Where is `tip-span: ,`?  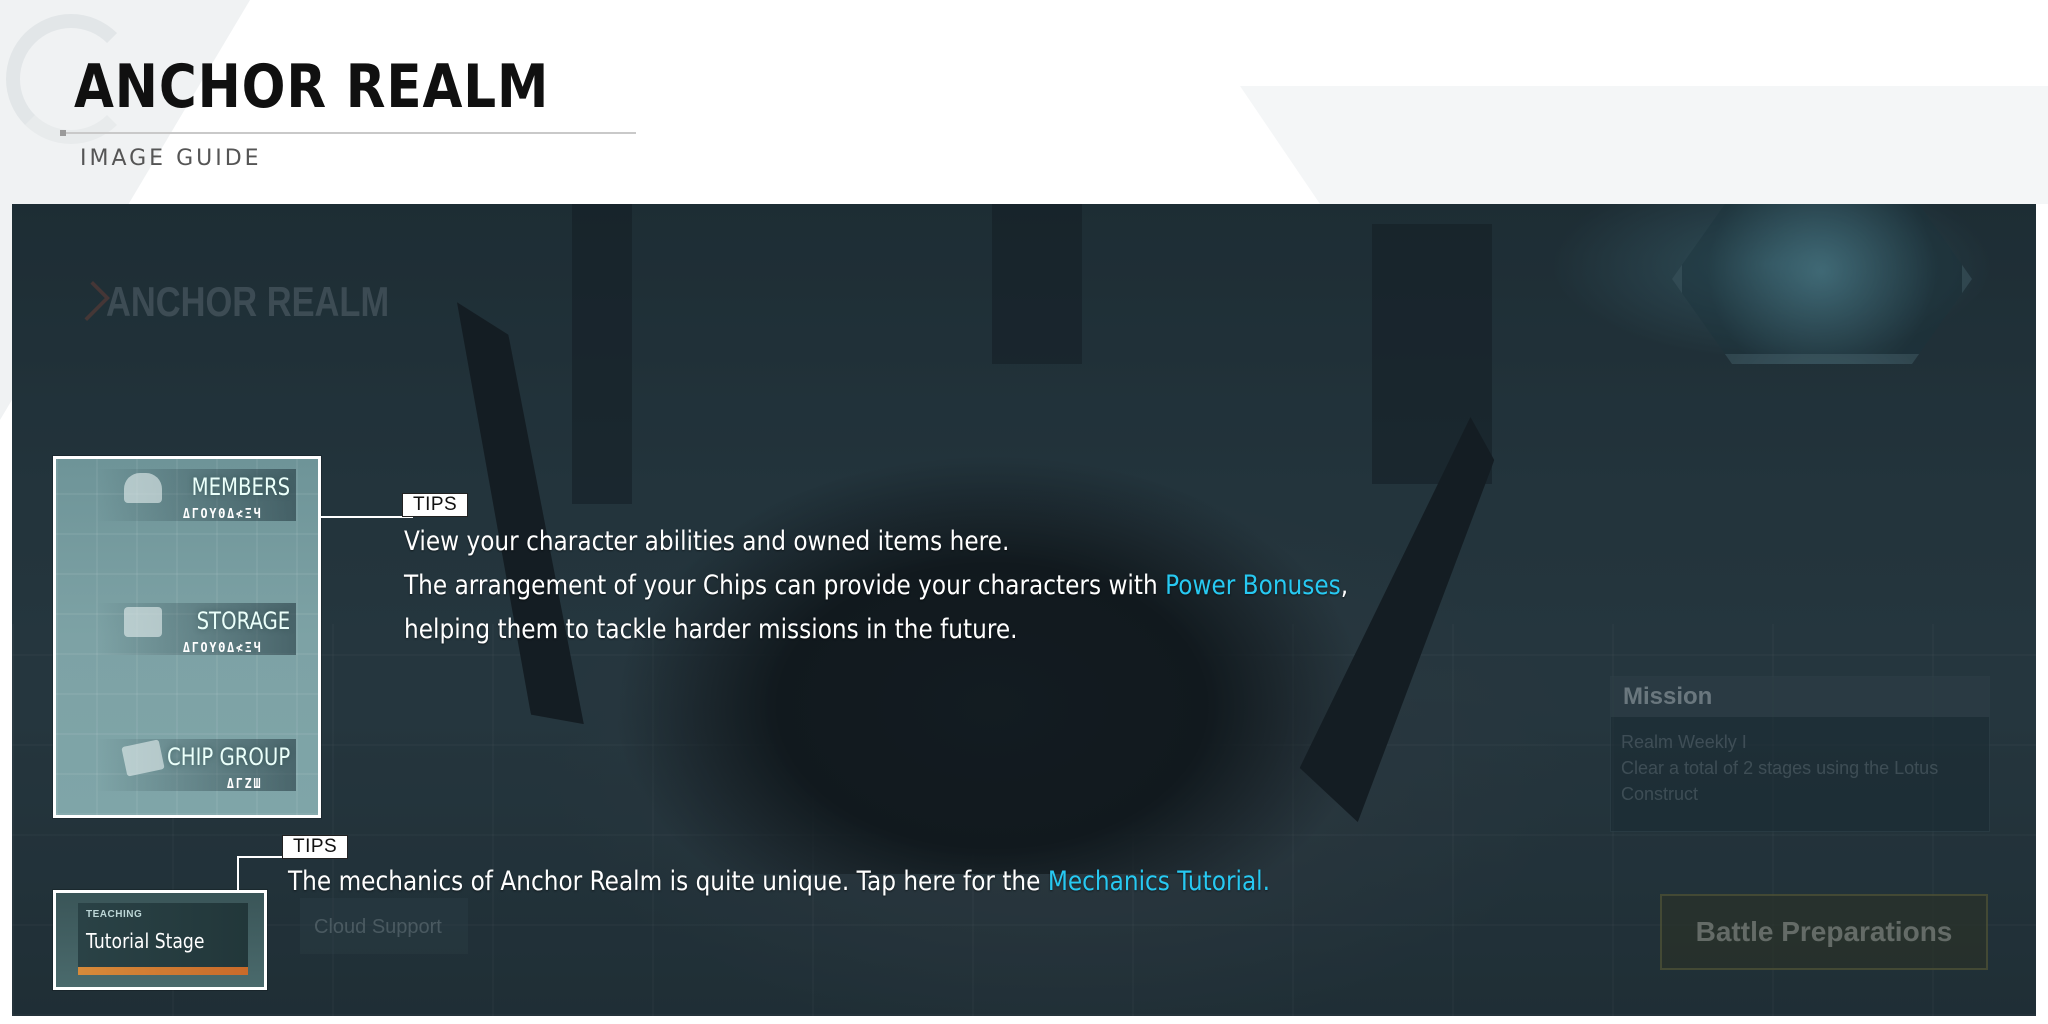
tip-span: , is located at coordinates (1344, 585).